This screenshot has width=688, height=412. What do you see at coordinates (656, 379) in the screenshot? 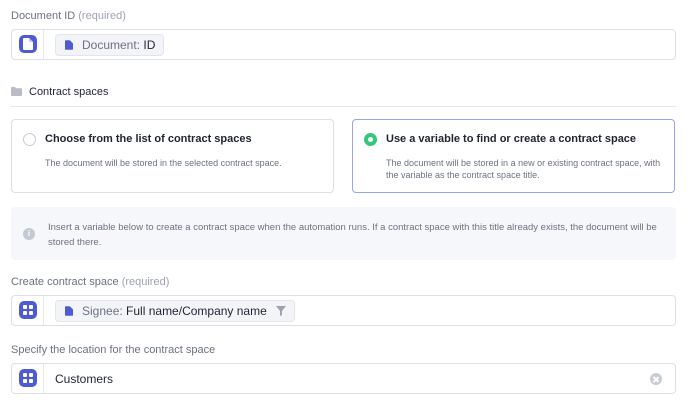
I see `clear-icon` at bounding box center [656, 379].